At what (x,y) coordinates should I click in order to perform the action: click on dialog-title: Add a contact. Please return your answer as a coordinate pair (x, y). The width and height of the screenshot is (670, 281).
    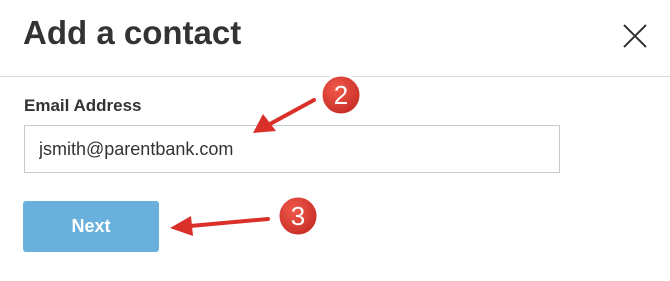
    Looking at the image, I should click on (132, 32).